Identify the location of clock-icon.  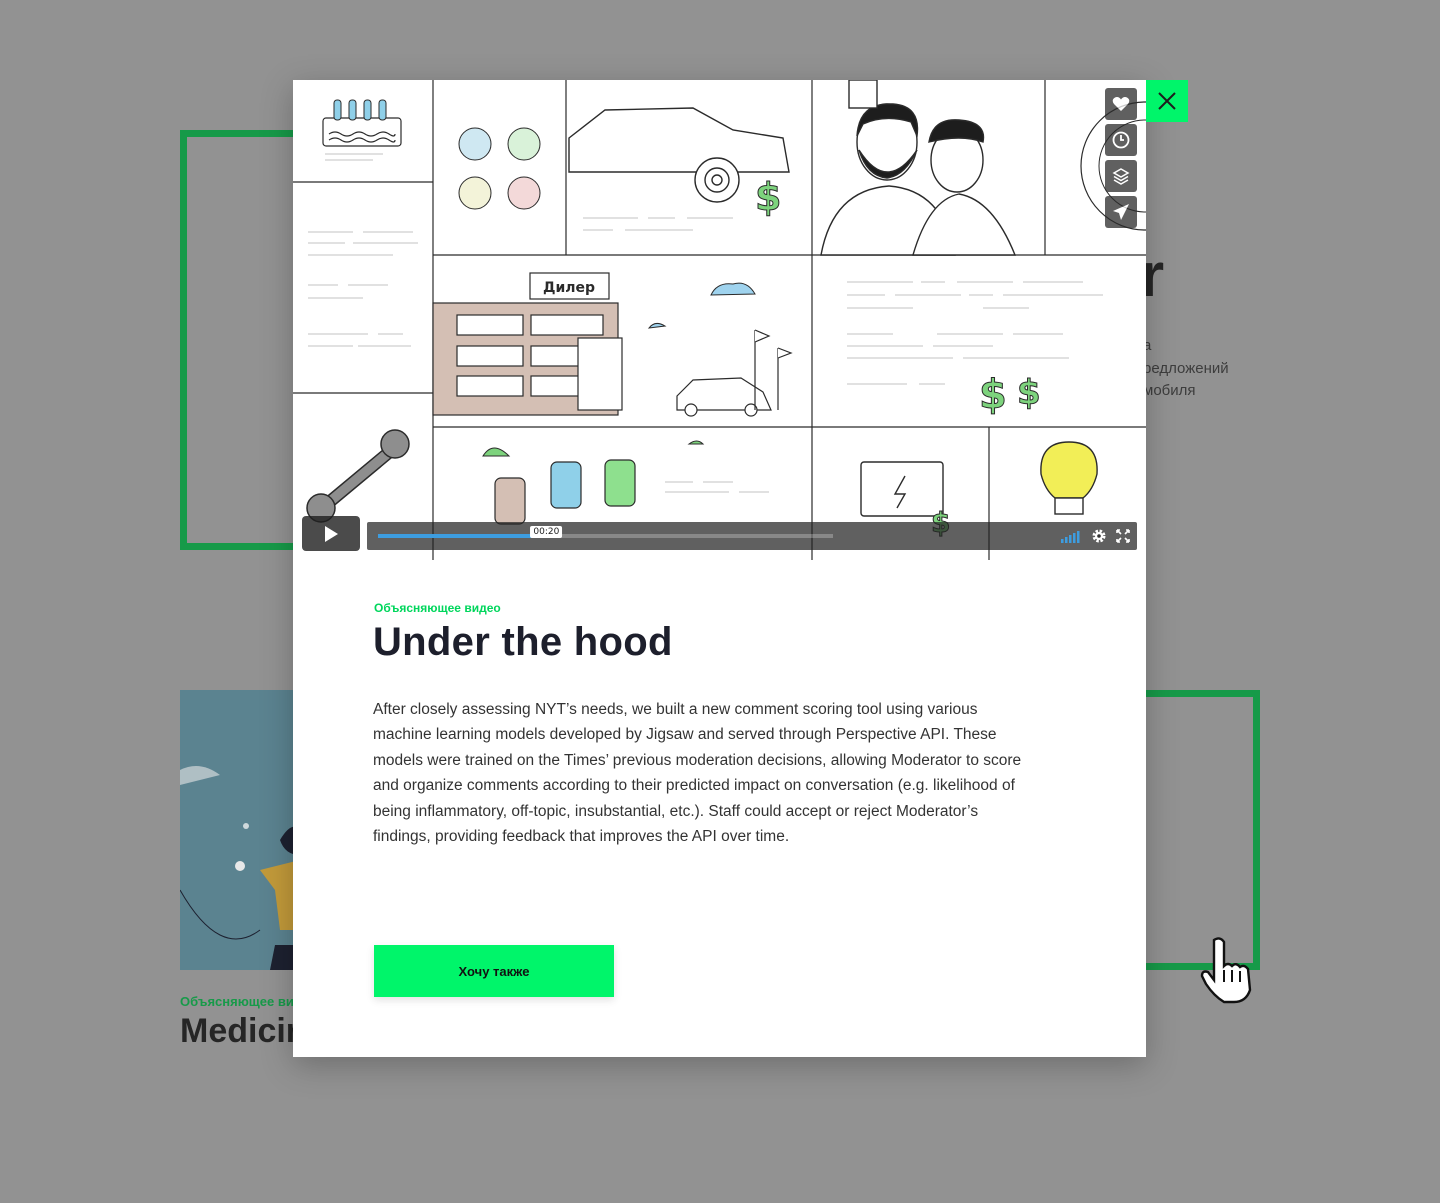
(1121, 140).